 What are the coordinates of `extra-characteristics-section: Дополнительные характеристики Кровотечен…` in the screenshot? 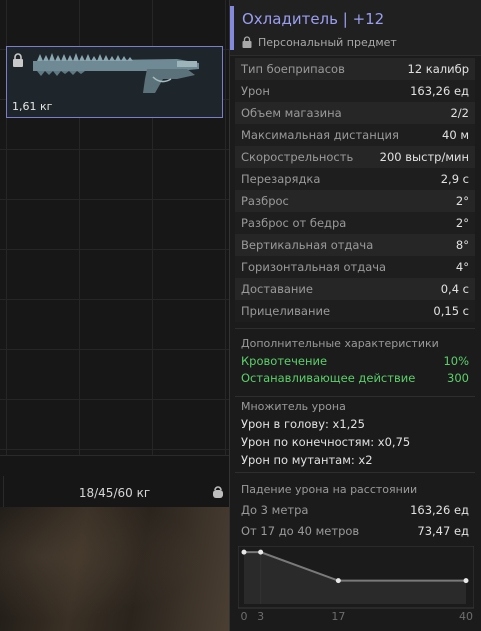 It's located at (355, 362).